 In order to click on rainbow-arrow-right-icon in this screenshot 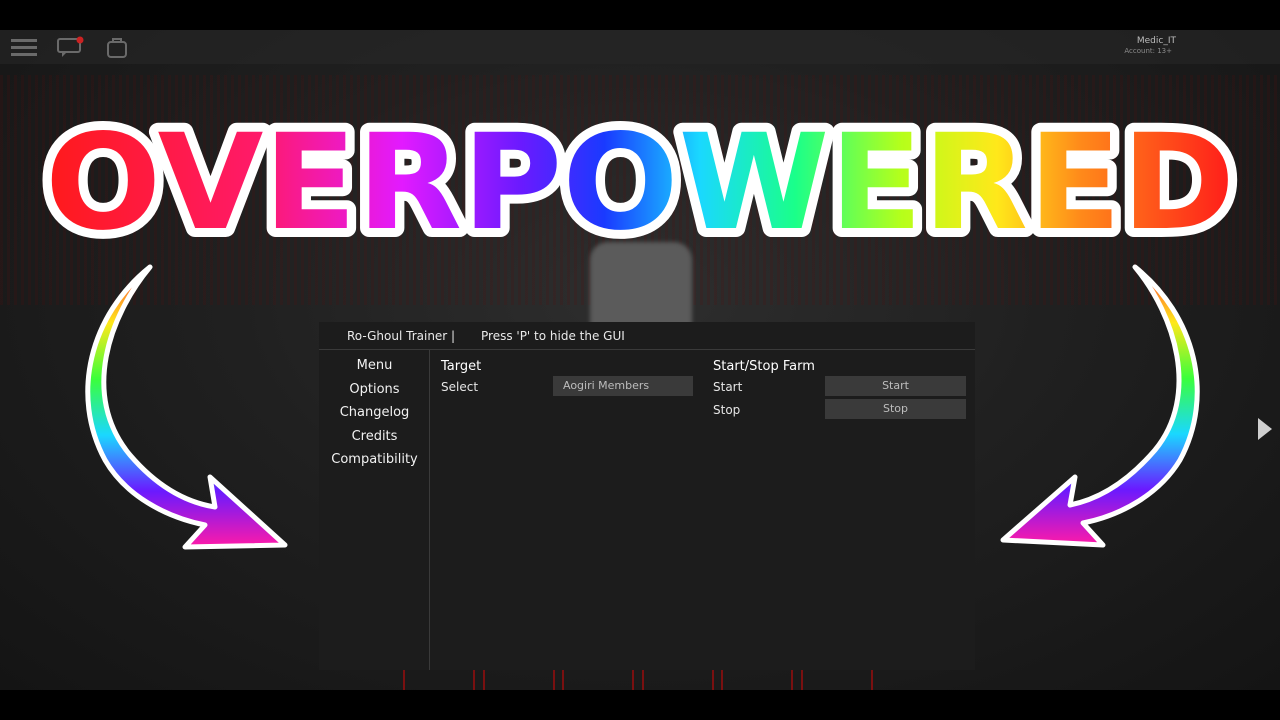, I will do `click(1100, 406)`.